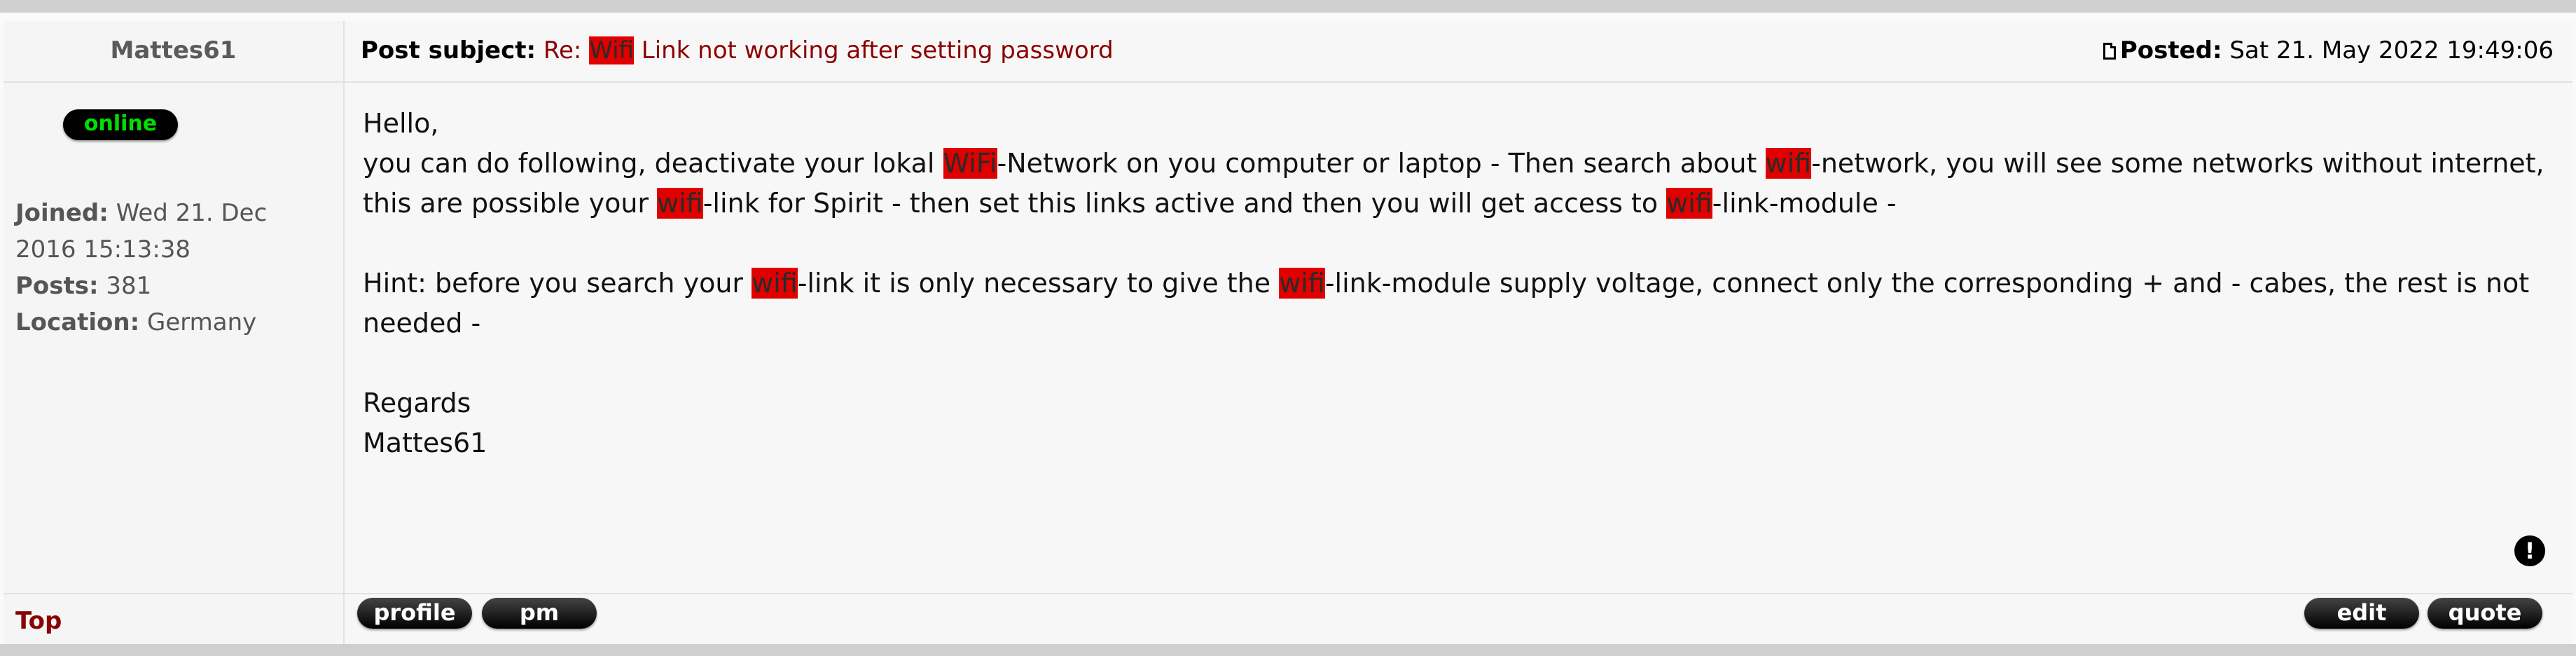 The image size is (2576, 656). What do you see at coordinates (2485, 613) in the screenshot?
I see `quote-button: quote` at bounding box center [2485, 613].